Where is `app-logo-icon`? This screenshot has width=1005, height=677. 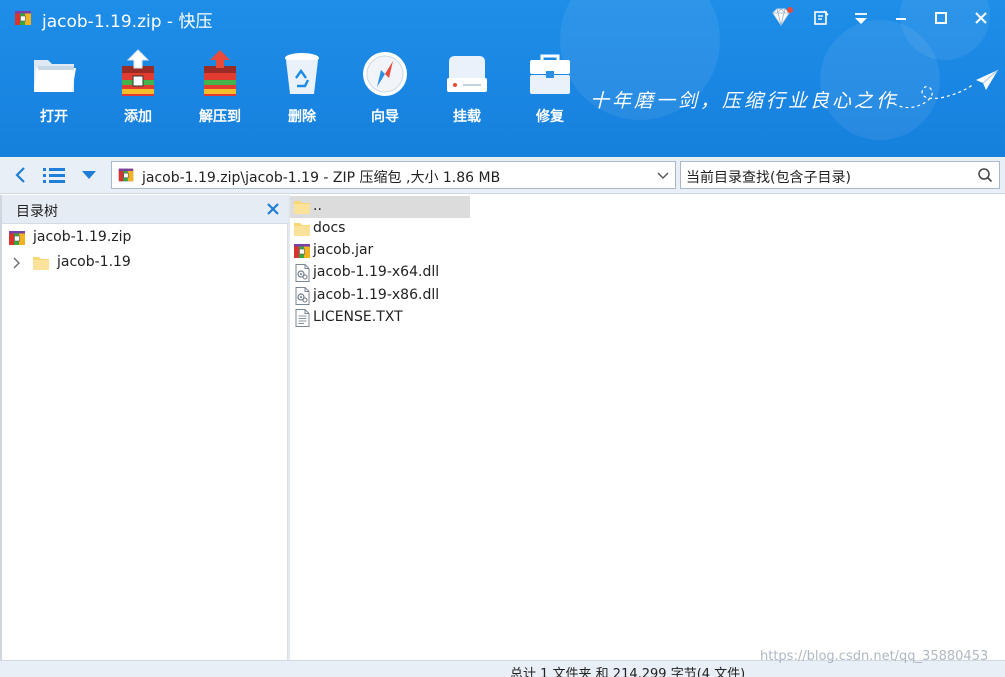
app-logo-icon is located at coordinates (23, 18).